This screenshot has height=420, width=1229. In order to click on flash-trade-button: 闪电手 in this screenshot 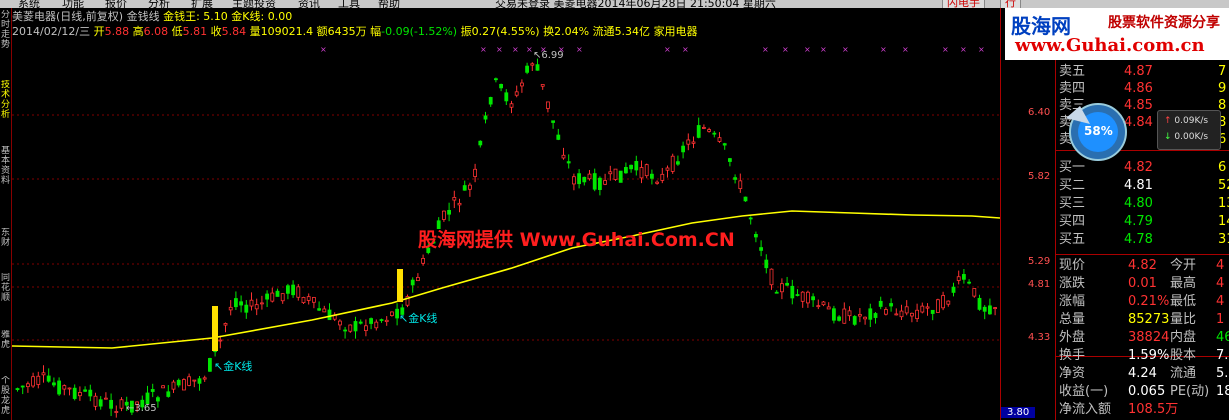, I will do `click(963, 4)`.